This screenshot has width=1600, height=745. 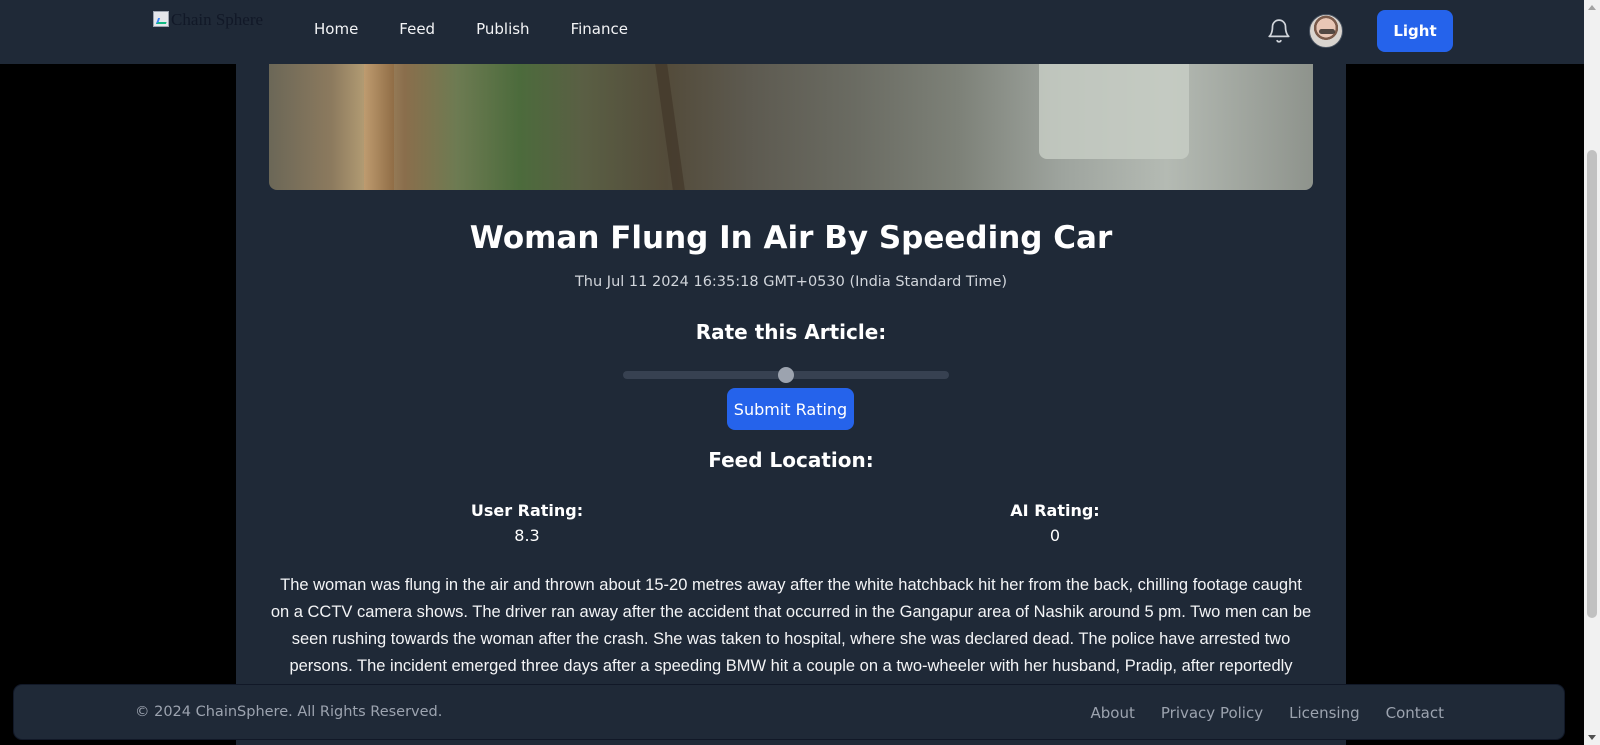 I want to click on scroll-up-arrow-icon, so click(x=1592, y=7).